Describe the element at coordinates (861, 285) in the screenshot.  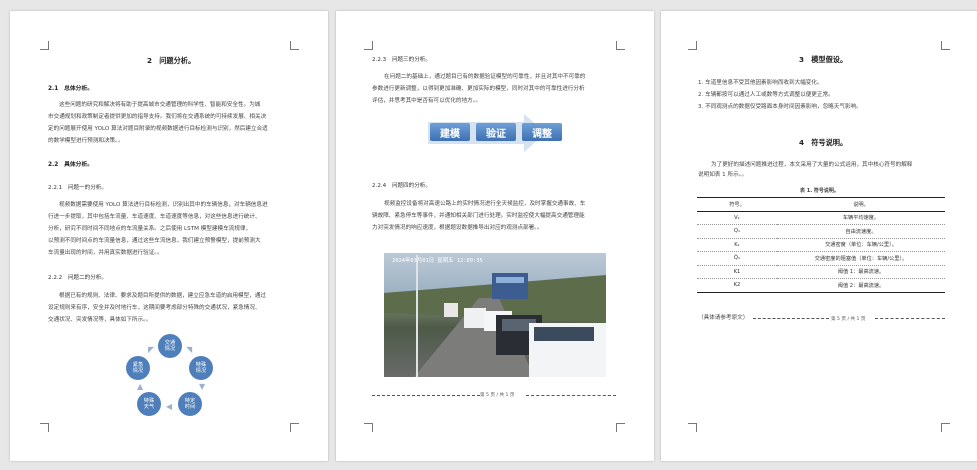
I see `description-cell: 阈值 2：最高流速。` at that location.